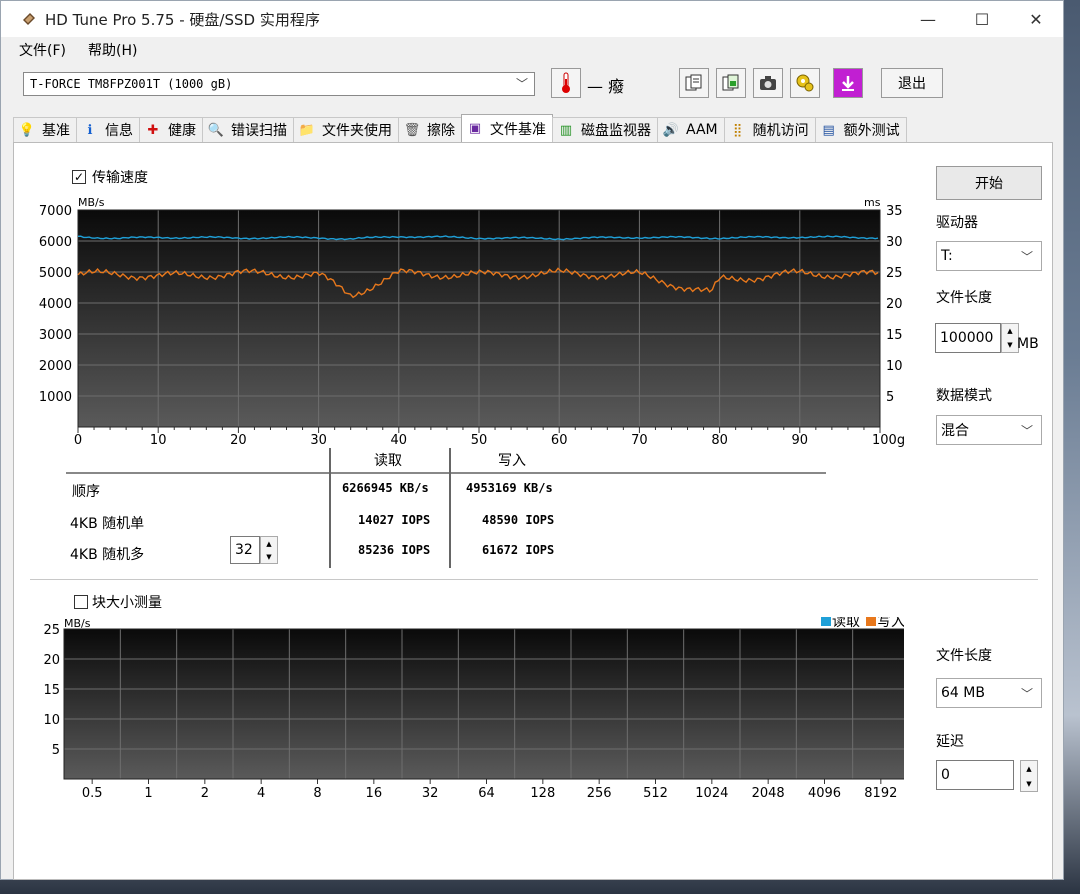  Describe the element at coordinates (55, 304) in the screenshot. I see `y-tick-label-left: 4000` at that location.